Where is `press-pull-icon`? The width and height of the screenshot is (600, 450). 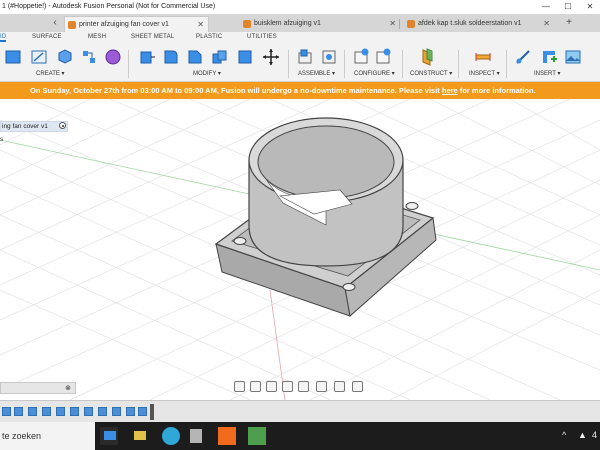 press-pull-icon is located at coordinates (147, 57).